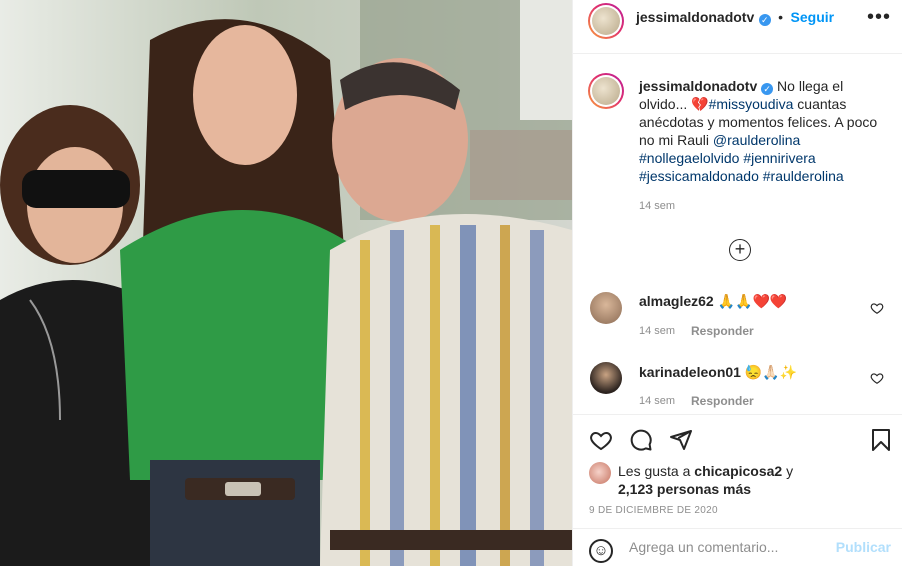 The height and width of the screenshot is (566, 902). Describe the element at coordinates (676, 301) in the screenshot. I see `comment-username: almaglez62` at that location.